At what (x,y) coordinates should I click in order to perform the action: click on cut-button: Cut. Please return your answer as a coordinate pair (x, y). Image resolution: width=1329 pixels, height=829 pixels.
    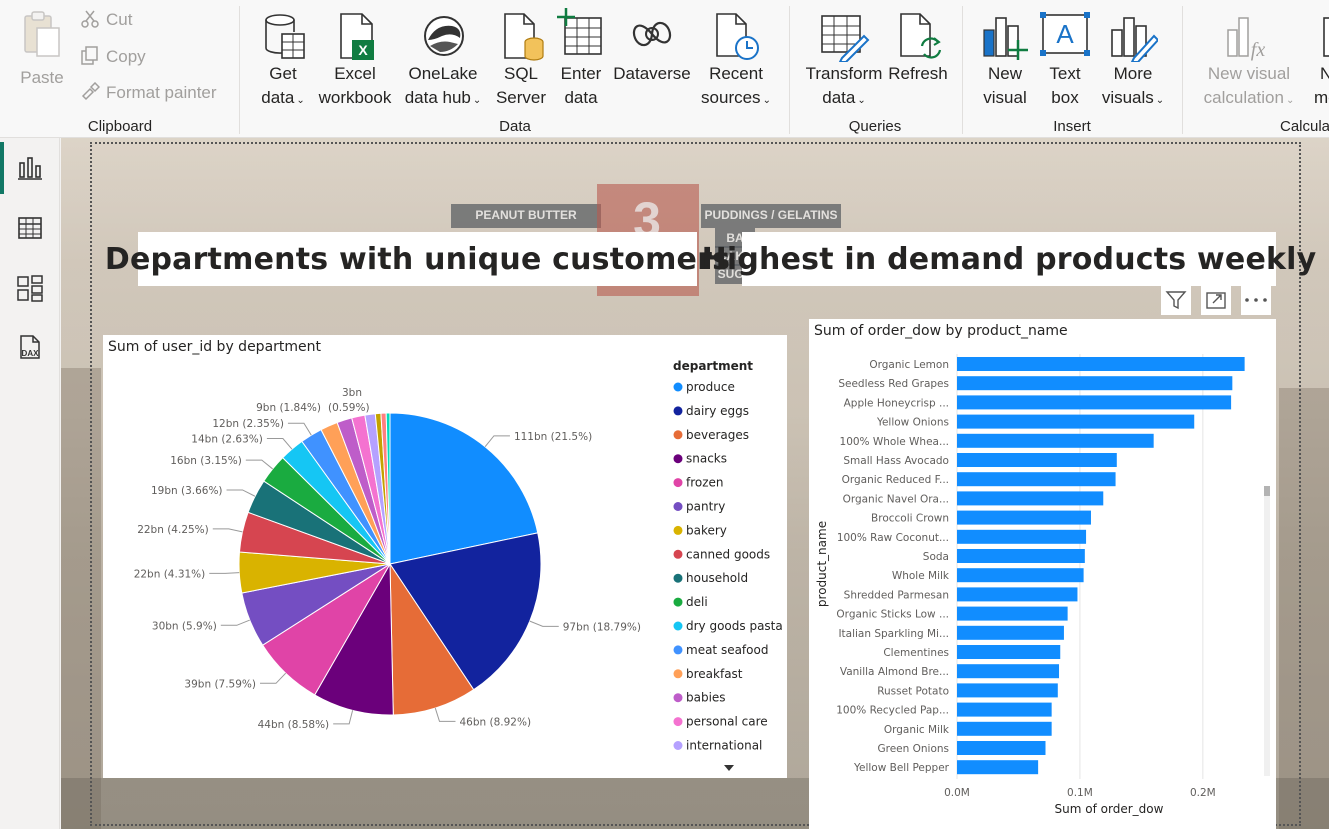
    Looking at the image, I should click on (106, 19).